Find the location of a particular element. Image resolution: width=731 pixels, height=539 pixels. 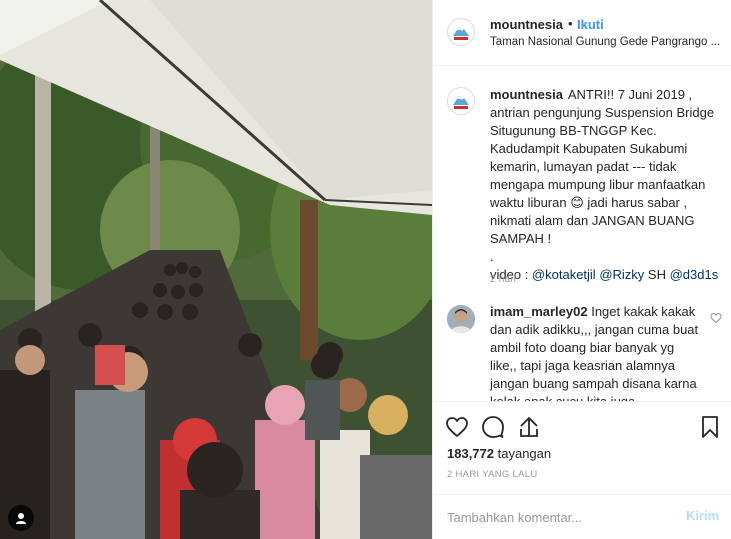

follow-button: Ikuti is located at coordinates (590, 24).